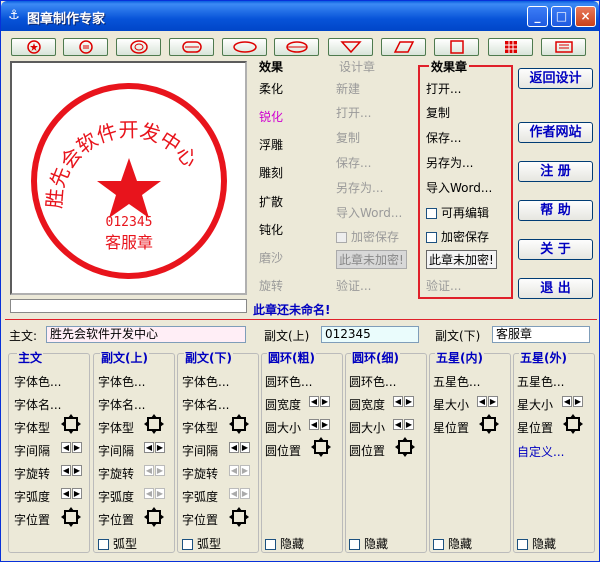 The image size is (600, 562). I want to click on thick-ring-size-arrows: ◀ ▶, so click(320, 424).